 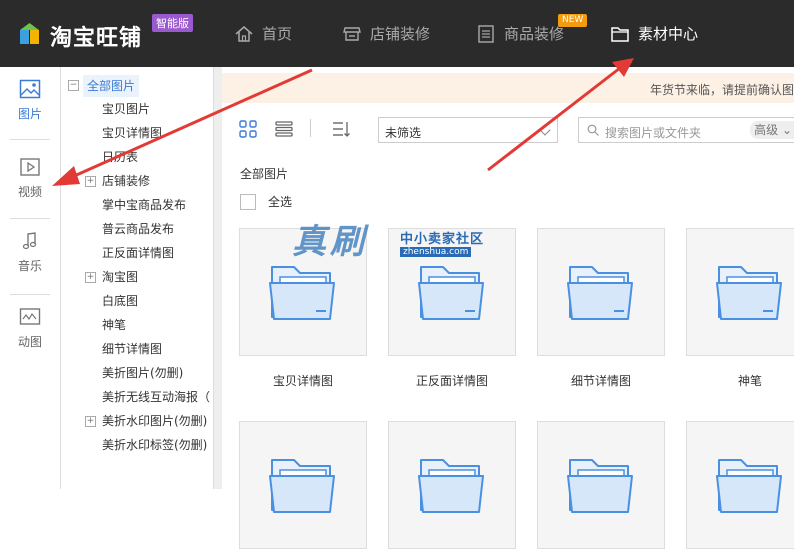 What do you see at coordinates (30, 139) in the screenshot?
I see `sidebar-divider` at bounding box center [30, 139].